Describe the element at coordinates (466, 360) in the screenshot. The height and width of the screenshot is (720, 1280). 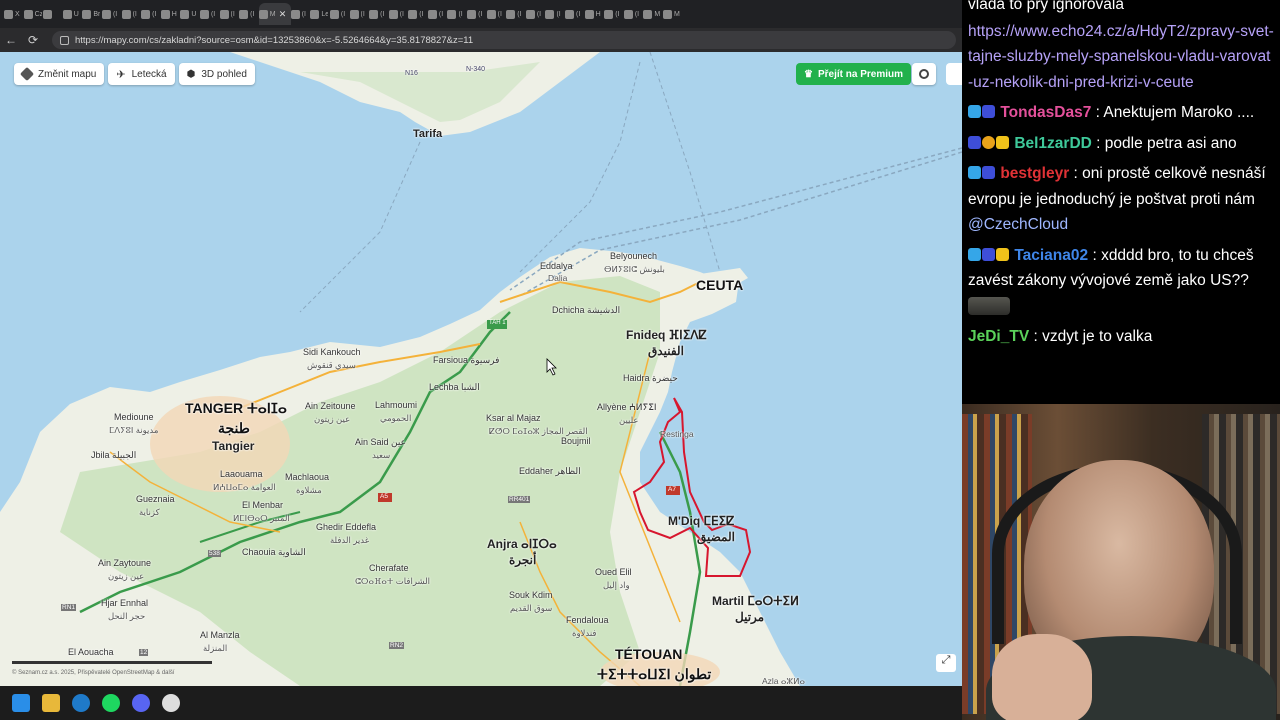
I see `map-label-farsioua: Farsioua فرسيوة` at that location.